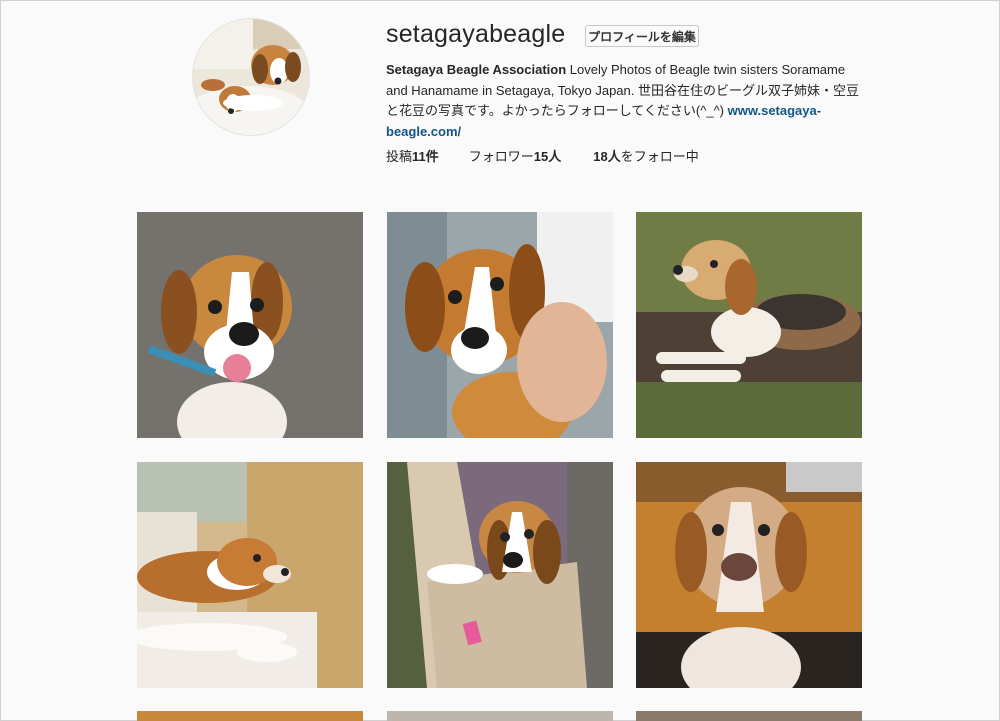  Describe the element at coordinates (425, 156) in the screenshot. I see `posts-count: 11件` at that location.